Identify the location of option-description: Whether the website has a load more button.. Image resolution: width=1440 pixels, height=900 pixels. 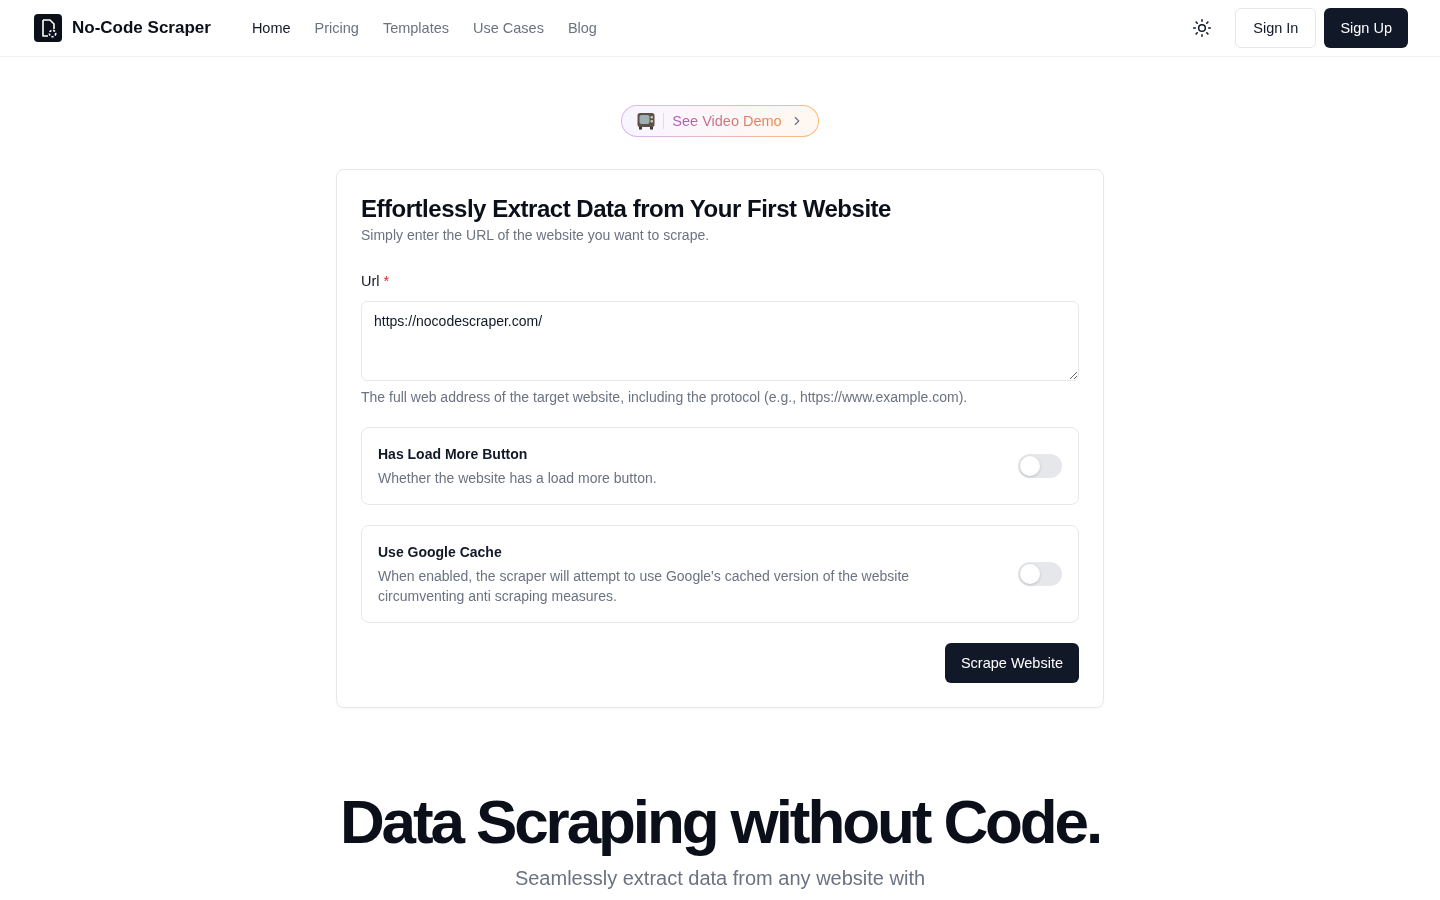
(517, 478).